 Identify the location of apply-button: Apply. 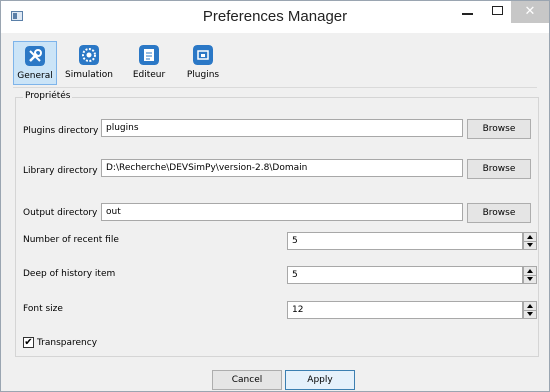
(320, 380).